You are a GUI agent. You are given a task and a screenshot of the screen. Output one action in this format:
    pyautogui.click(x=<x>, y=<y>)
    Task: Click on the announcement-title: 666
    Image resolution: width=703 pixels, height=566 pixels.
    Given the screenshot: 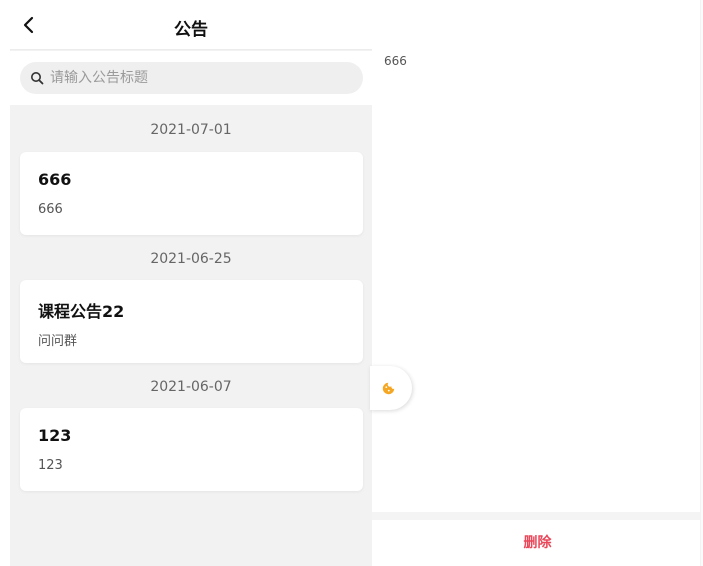 What is the action you would take?
    pyautogui.click(x=55, y=179)
    